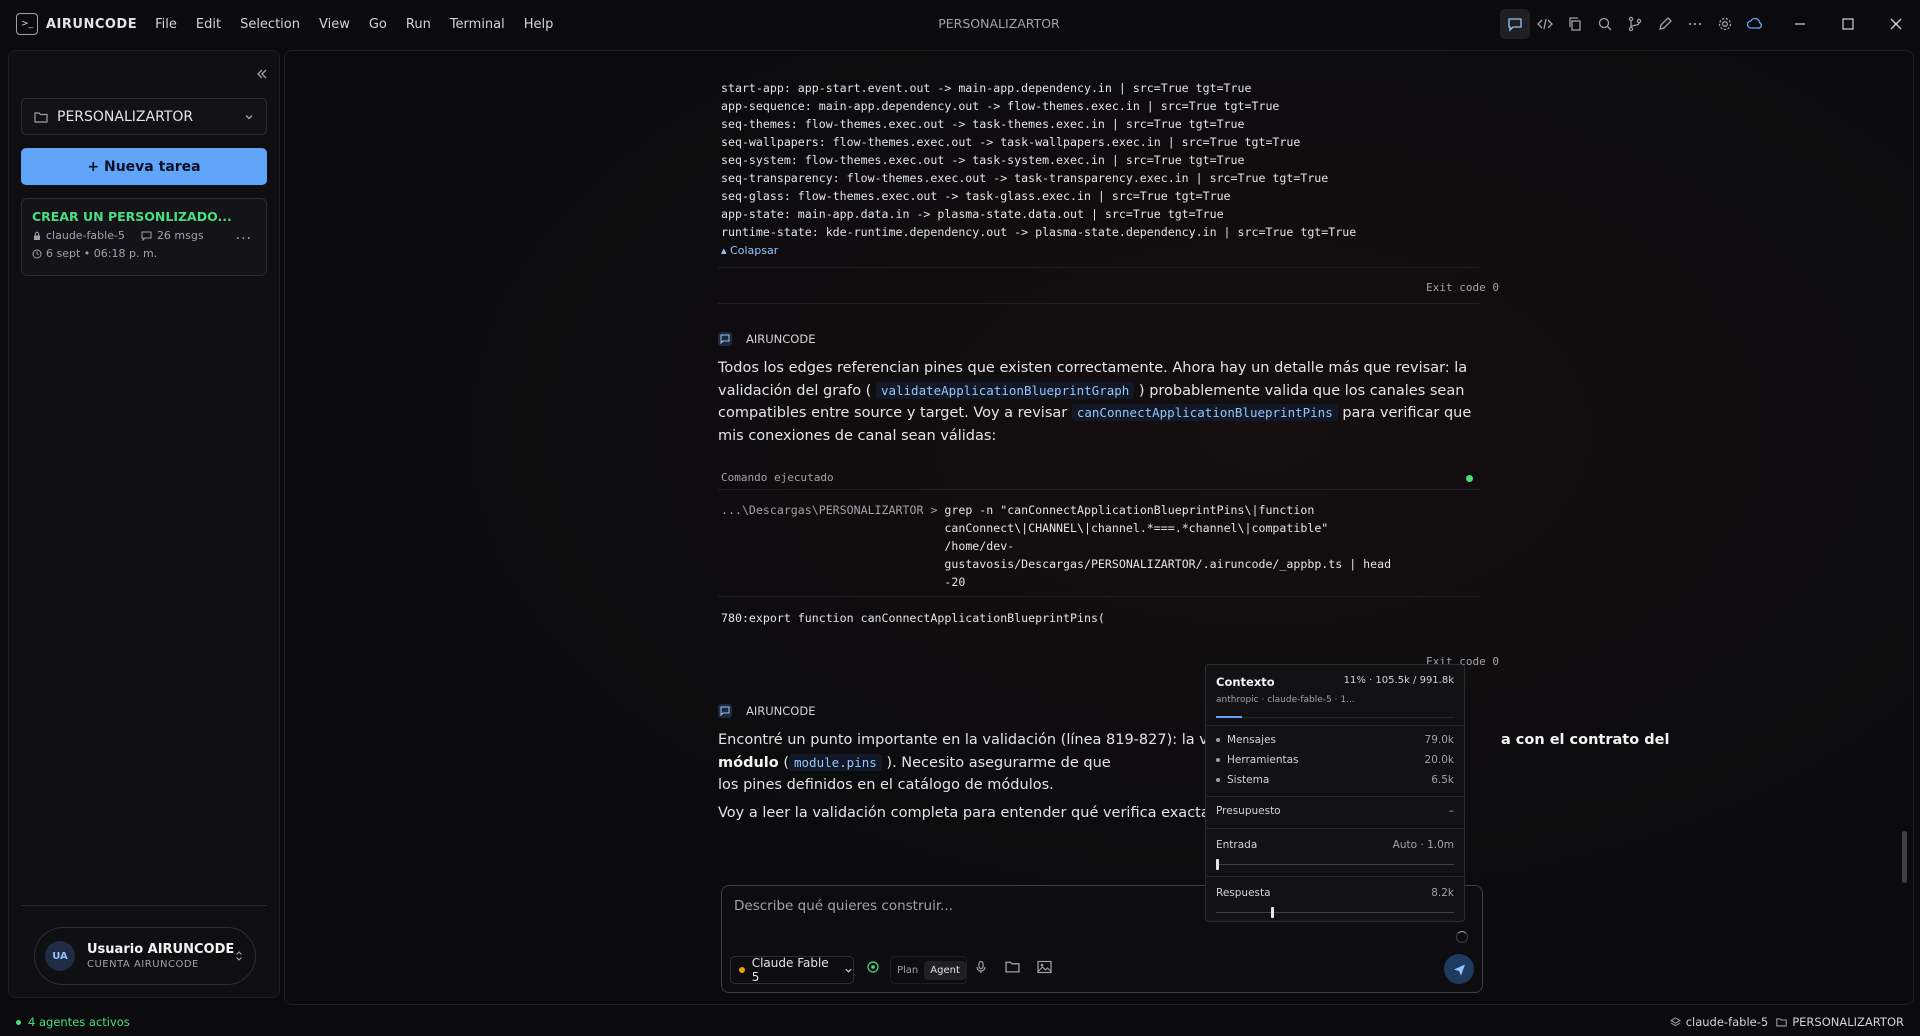 This screenshot has height=1036, width=1920. Describe the element at coordinates (208, 24) in the screenshot. I see `menu-edit: Edit` at that location.